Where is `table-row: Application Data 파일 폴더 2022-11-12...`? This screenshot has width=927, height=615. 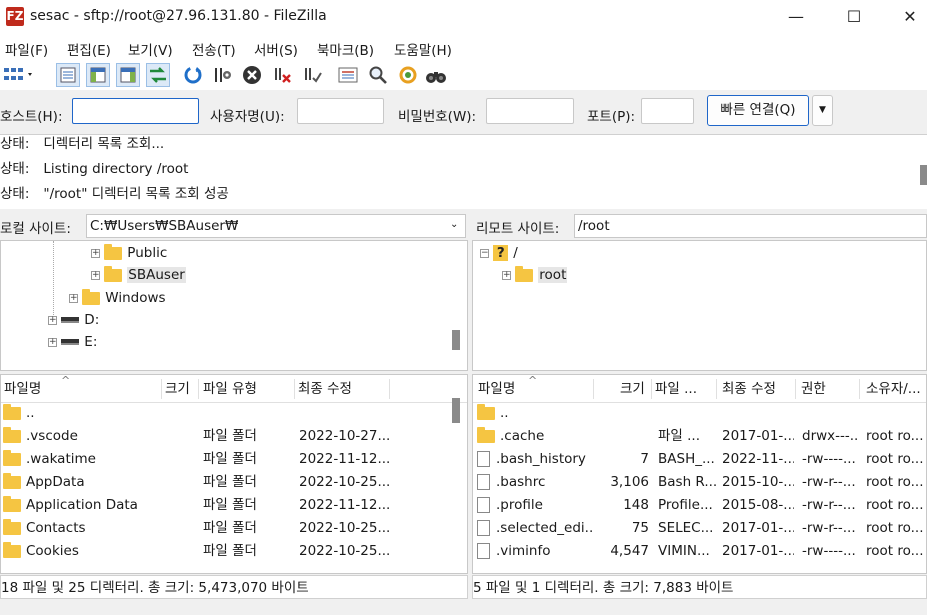 table-row: Application Data 파일 폴더 2022-11-12... is located at coordinates (226, 505).